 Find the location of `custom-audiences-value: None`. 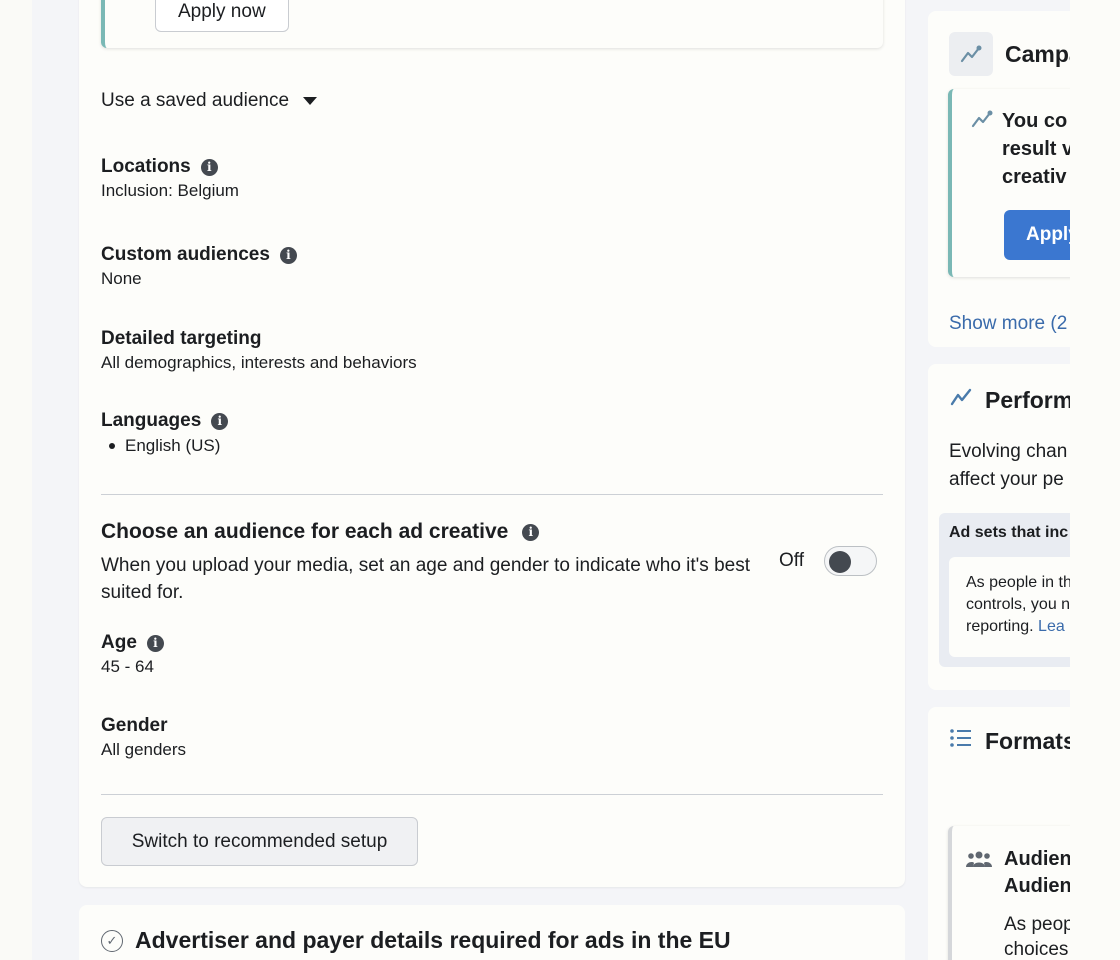

custom-audiences-value: None is located at coordinates (121, 278).